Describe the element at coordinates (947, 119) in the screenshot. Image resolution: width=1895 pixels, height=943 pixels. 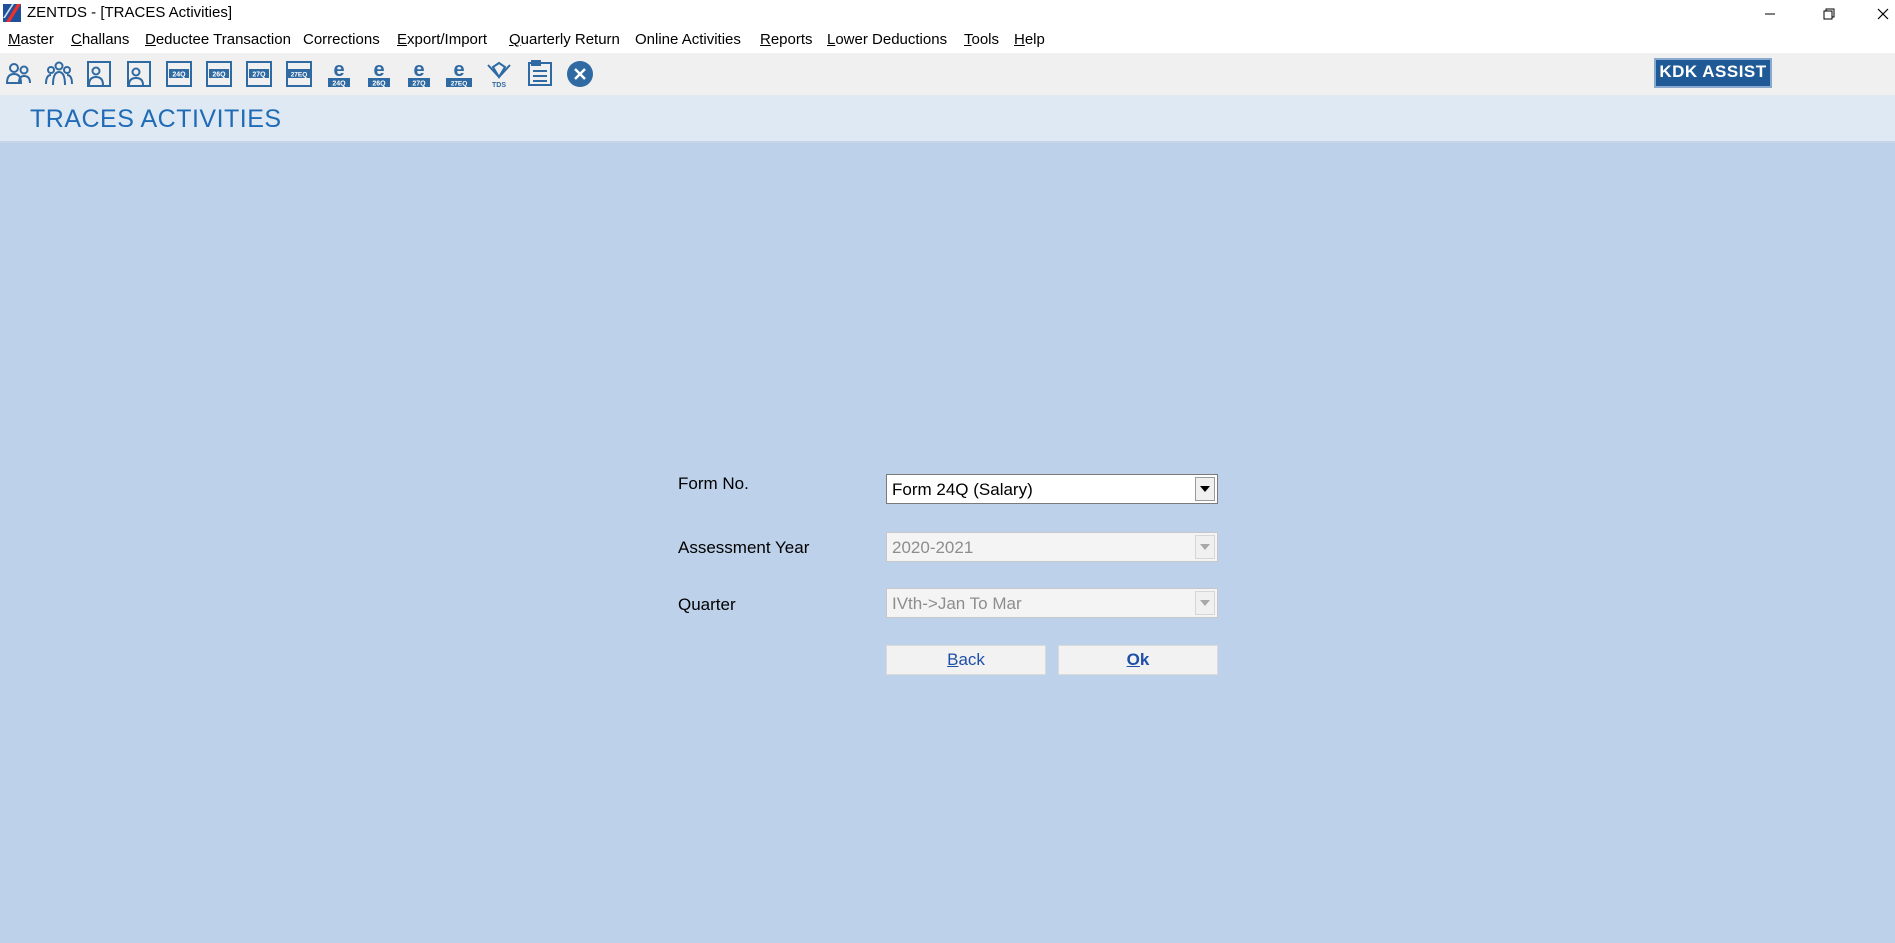
I see `page-header: TRACES ACTIVITIES` at that location.